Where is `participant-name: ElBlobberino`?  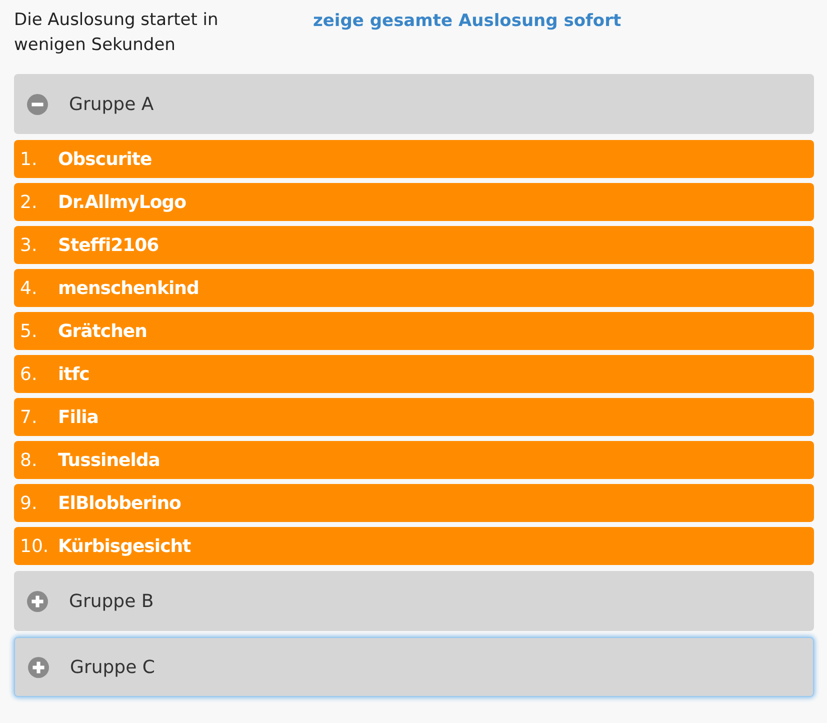 participant-name: ElBlobberino is located at coordinates (119, 503).